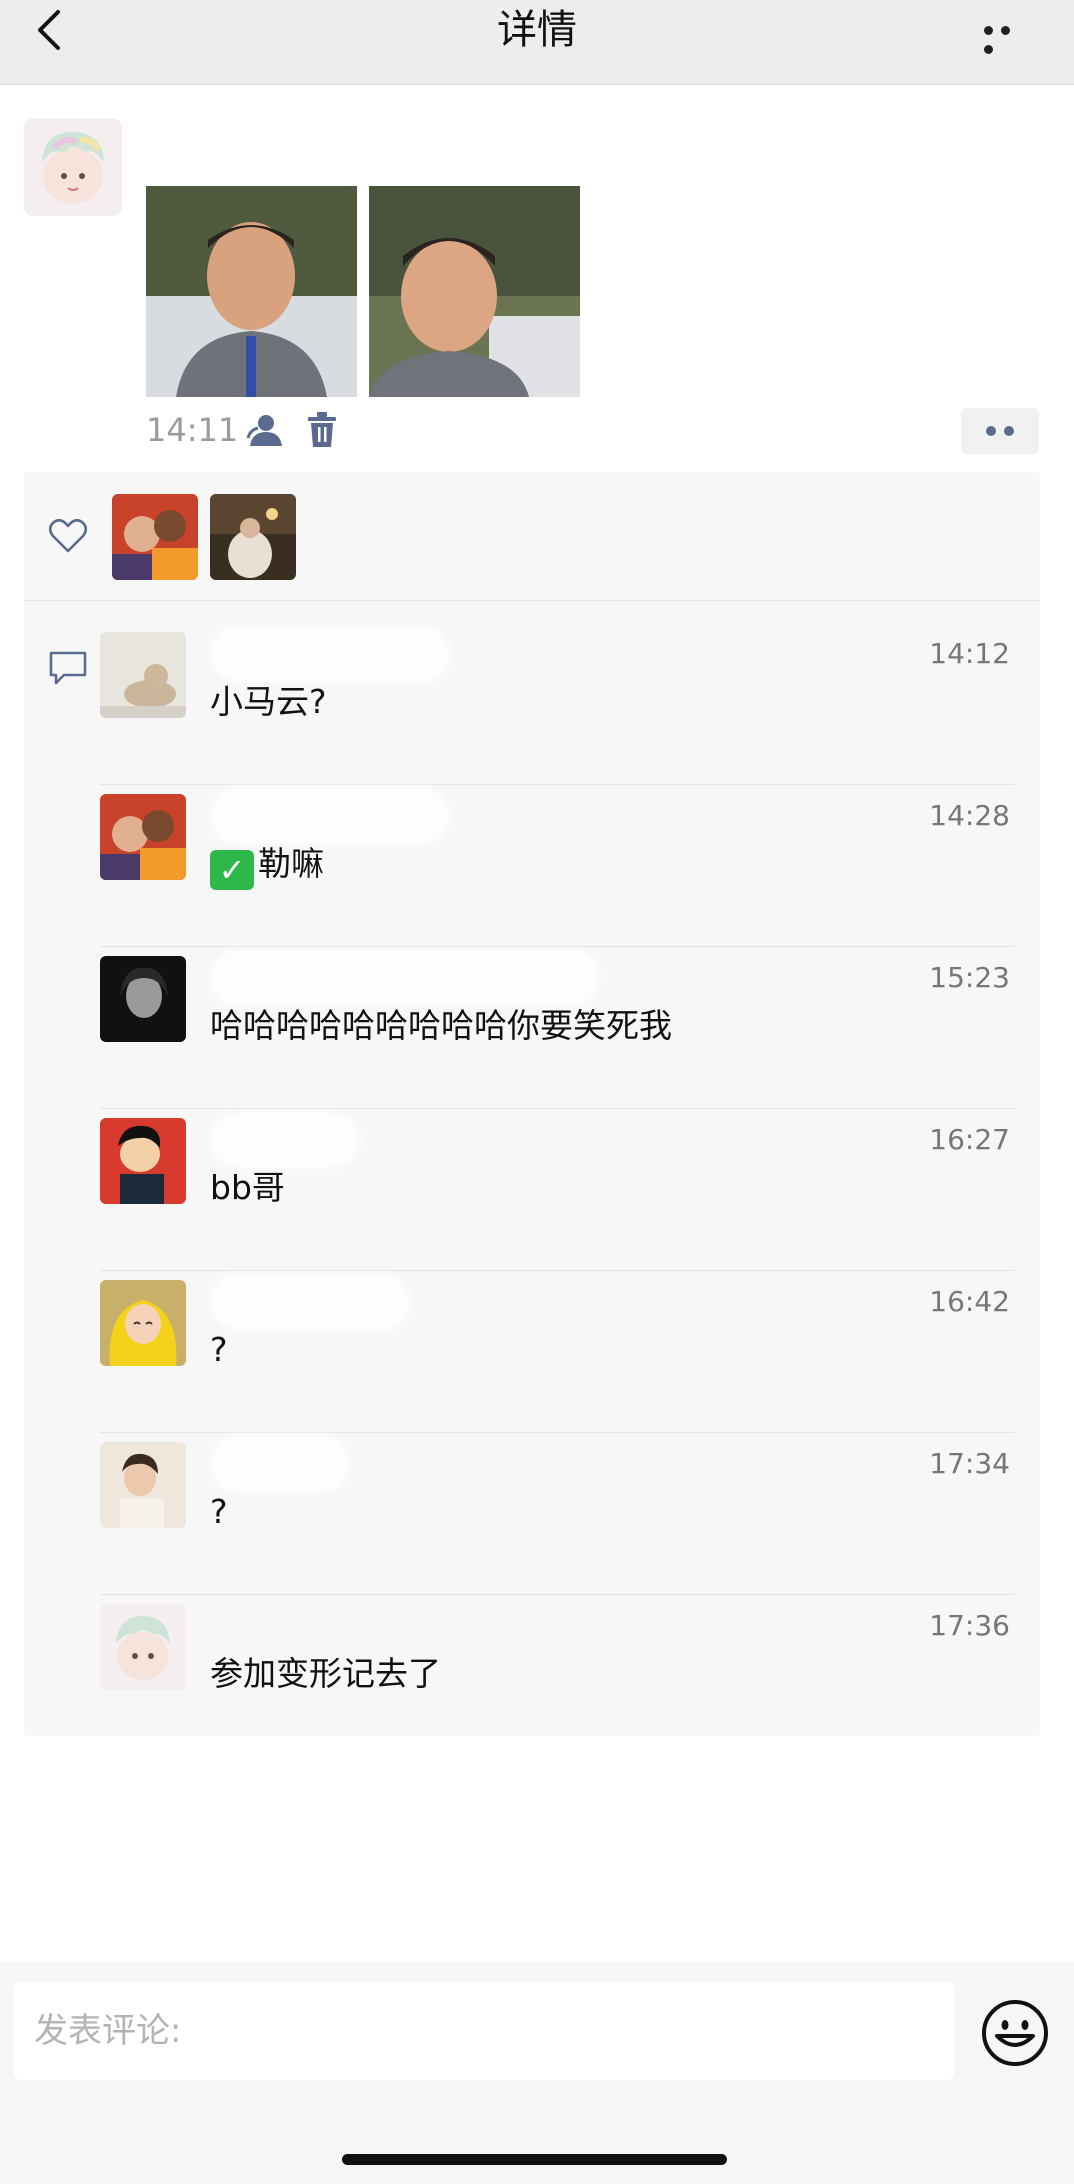  Describe the element at coordinates (232, 870) in the screenshot. I see `check-mark-icon: ✓` at that location.